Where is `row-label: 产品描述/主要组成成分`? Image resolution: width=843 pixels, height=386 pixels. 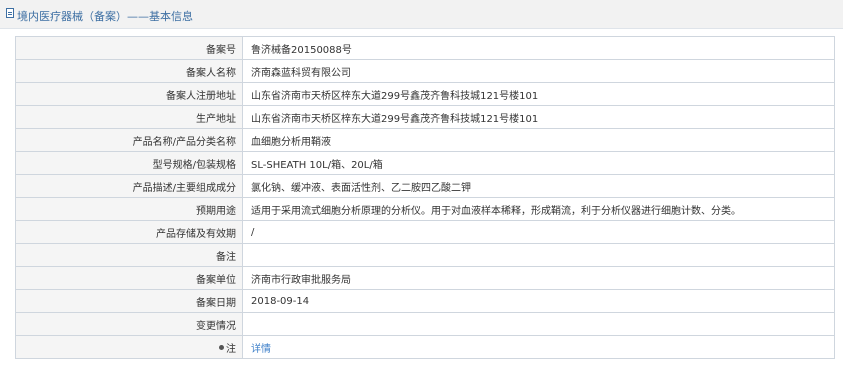
row-label: 产品描述/主要组成成分 is located at coordinates (129, 186).